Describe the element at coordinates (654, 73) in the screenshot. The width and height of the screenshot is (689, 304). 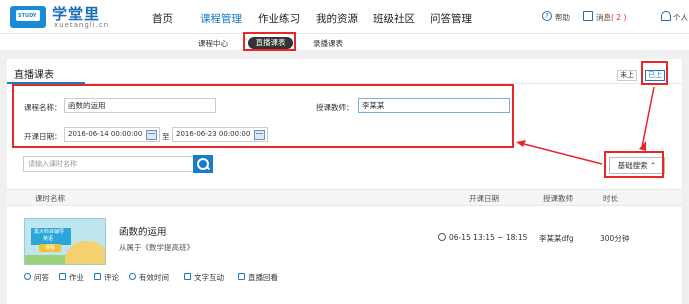
I see `annotation-box-finished` at that location.